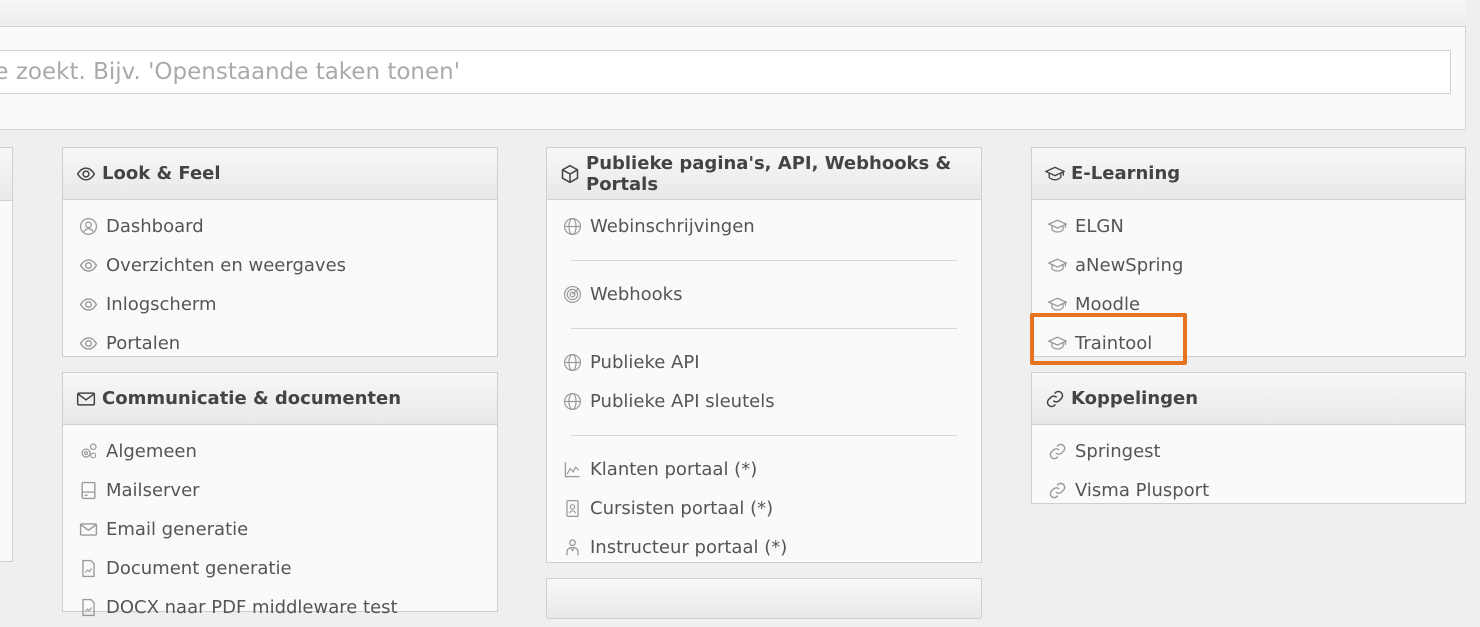  I want to click on menu-item-email-generatie: Email generatie, so click(280, 529).